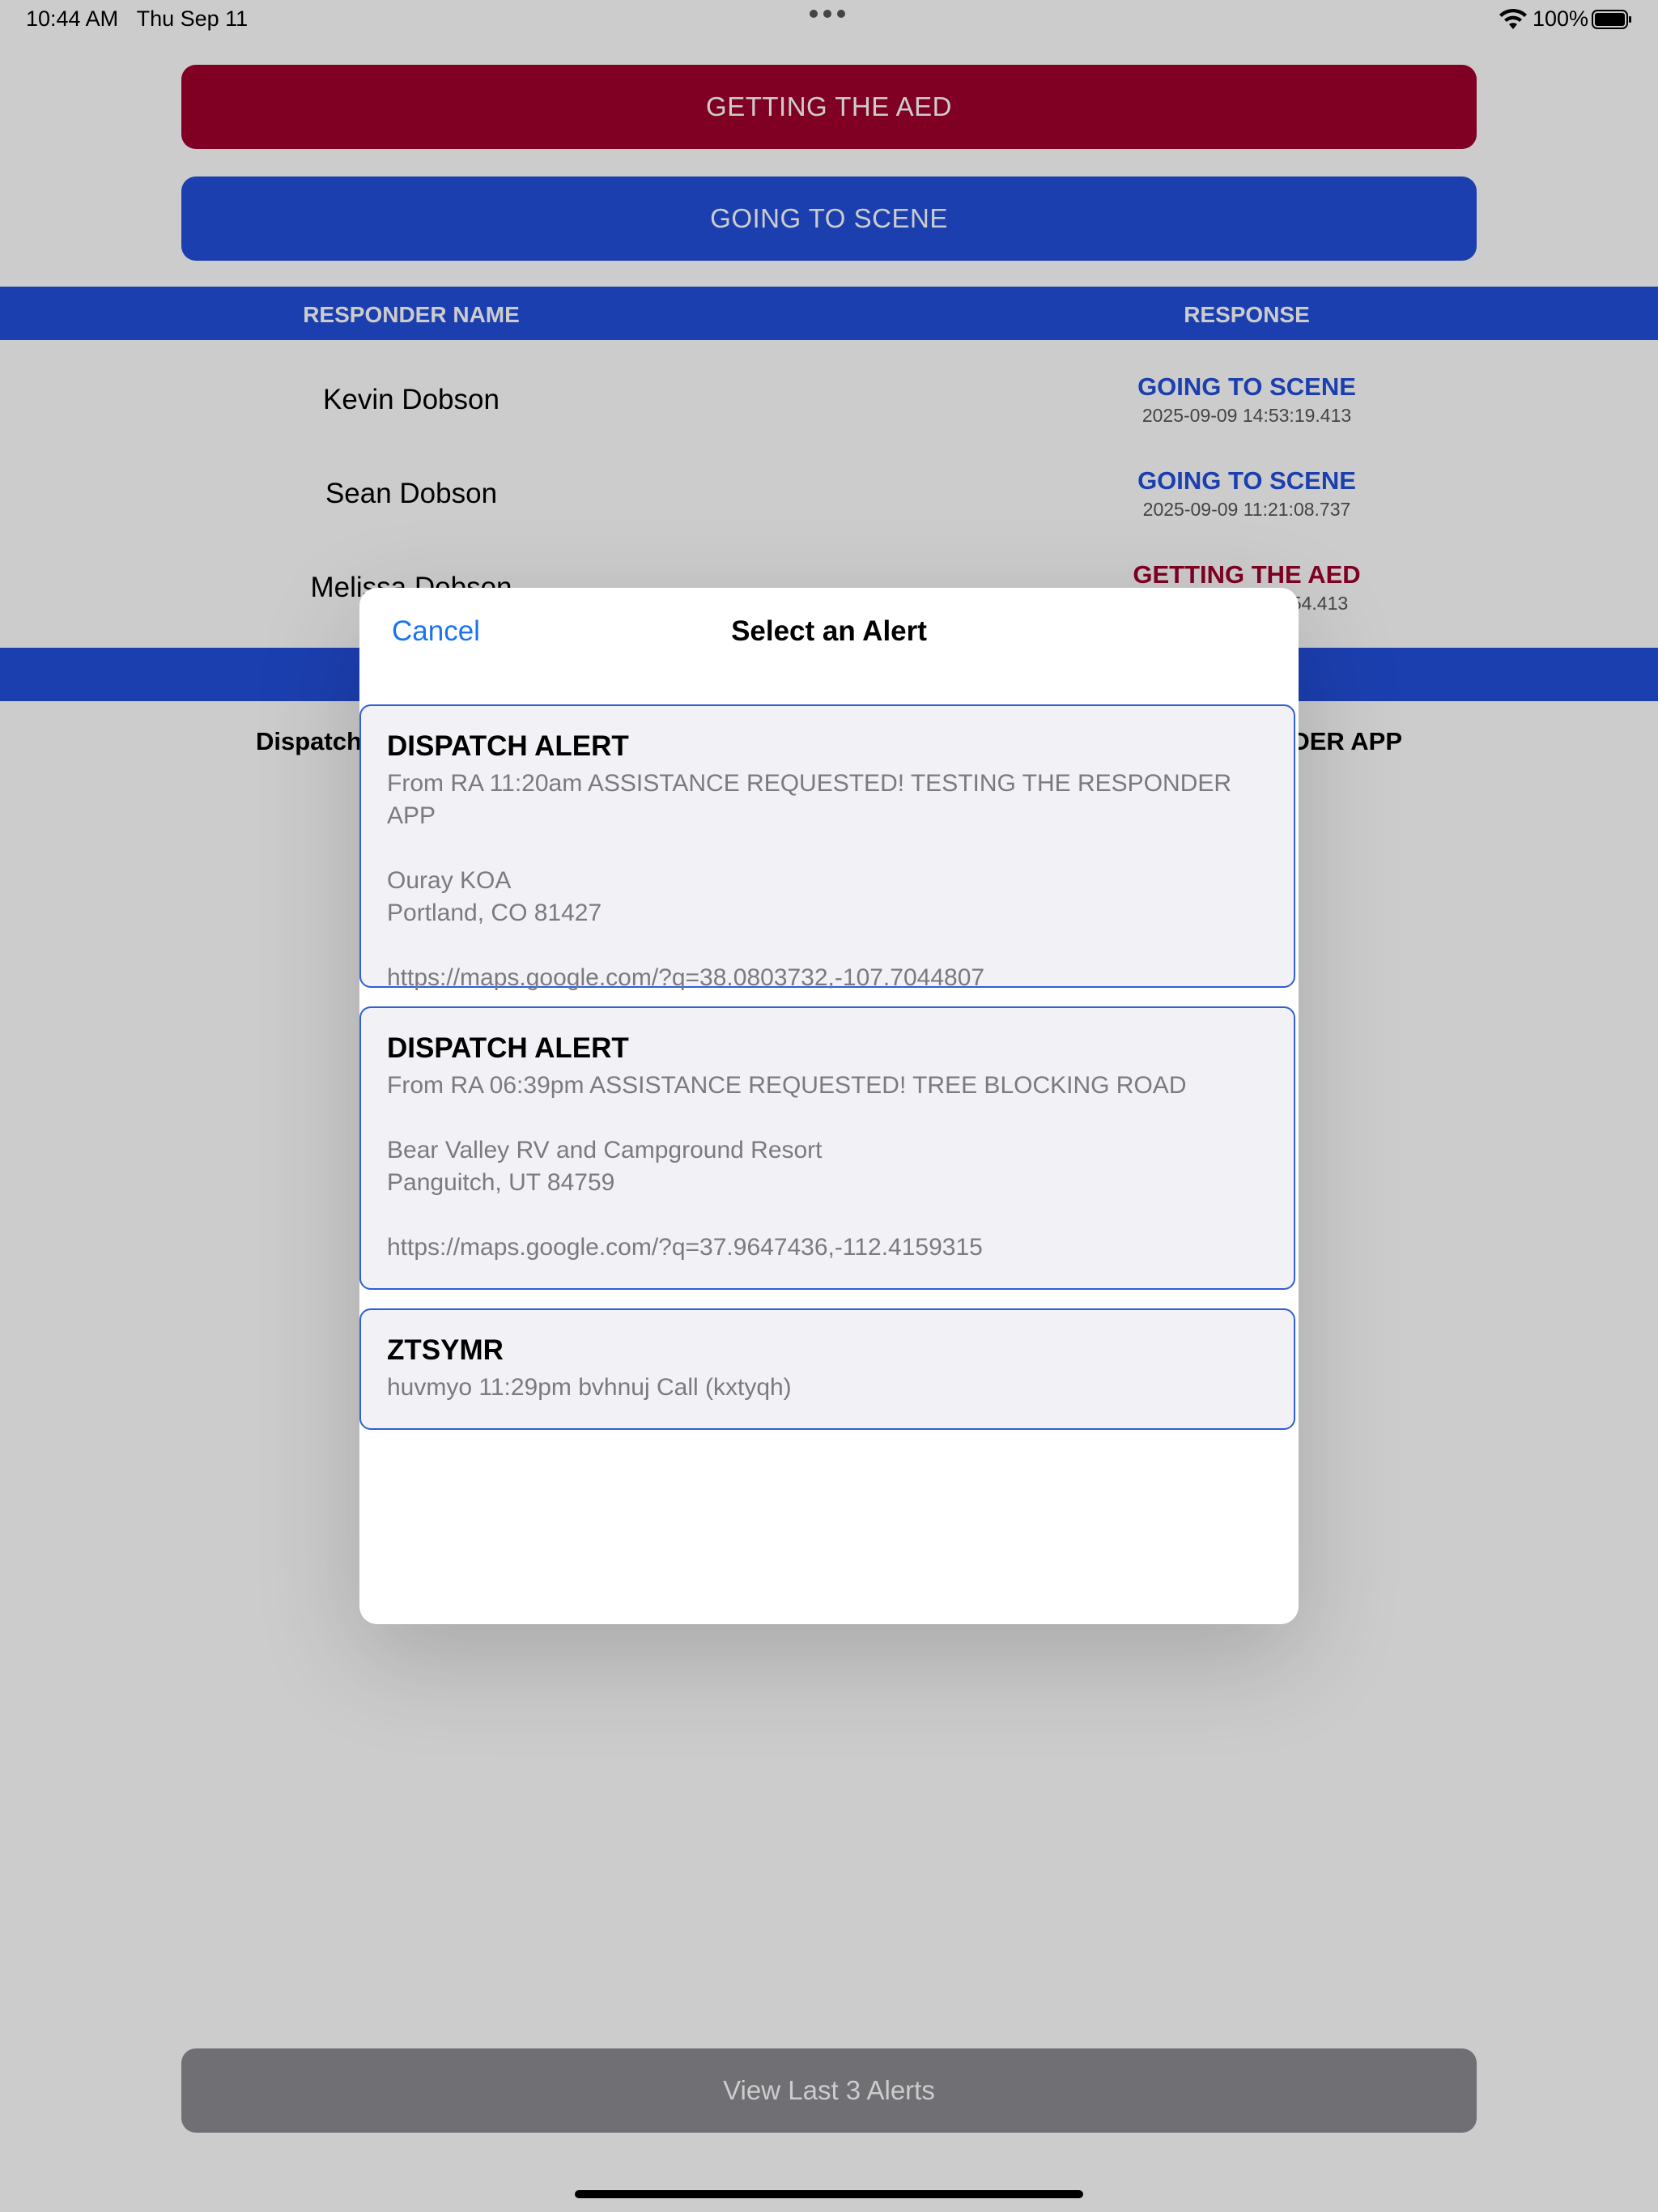 The height and width of the screenshot is (2212, 1658). Describe the element at coordinates (829, 631) in the screenshot. I see `sheet-title: Select an Alert` at that location.